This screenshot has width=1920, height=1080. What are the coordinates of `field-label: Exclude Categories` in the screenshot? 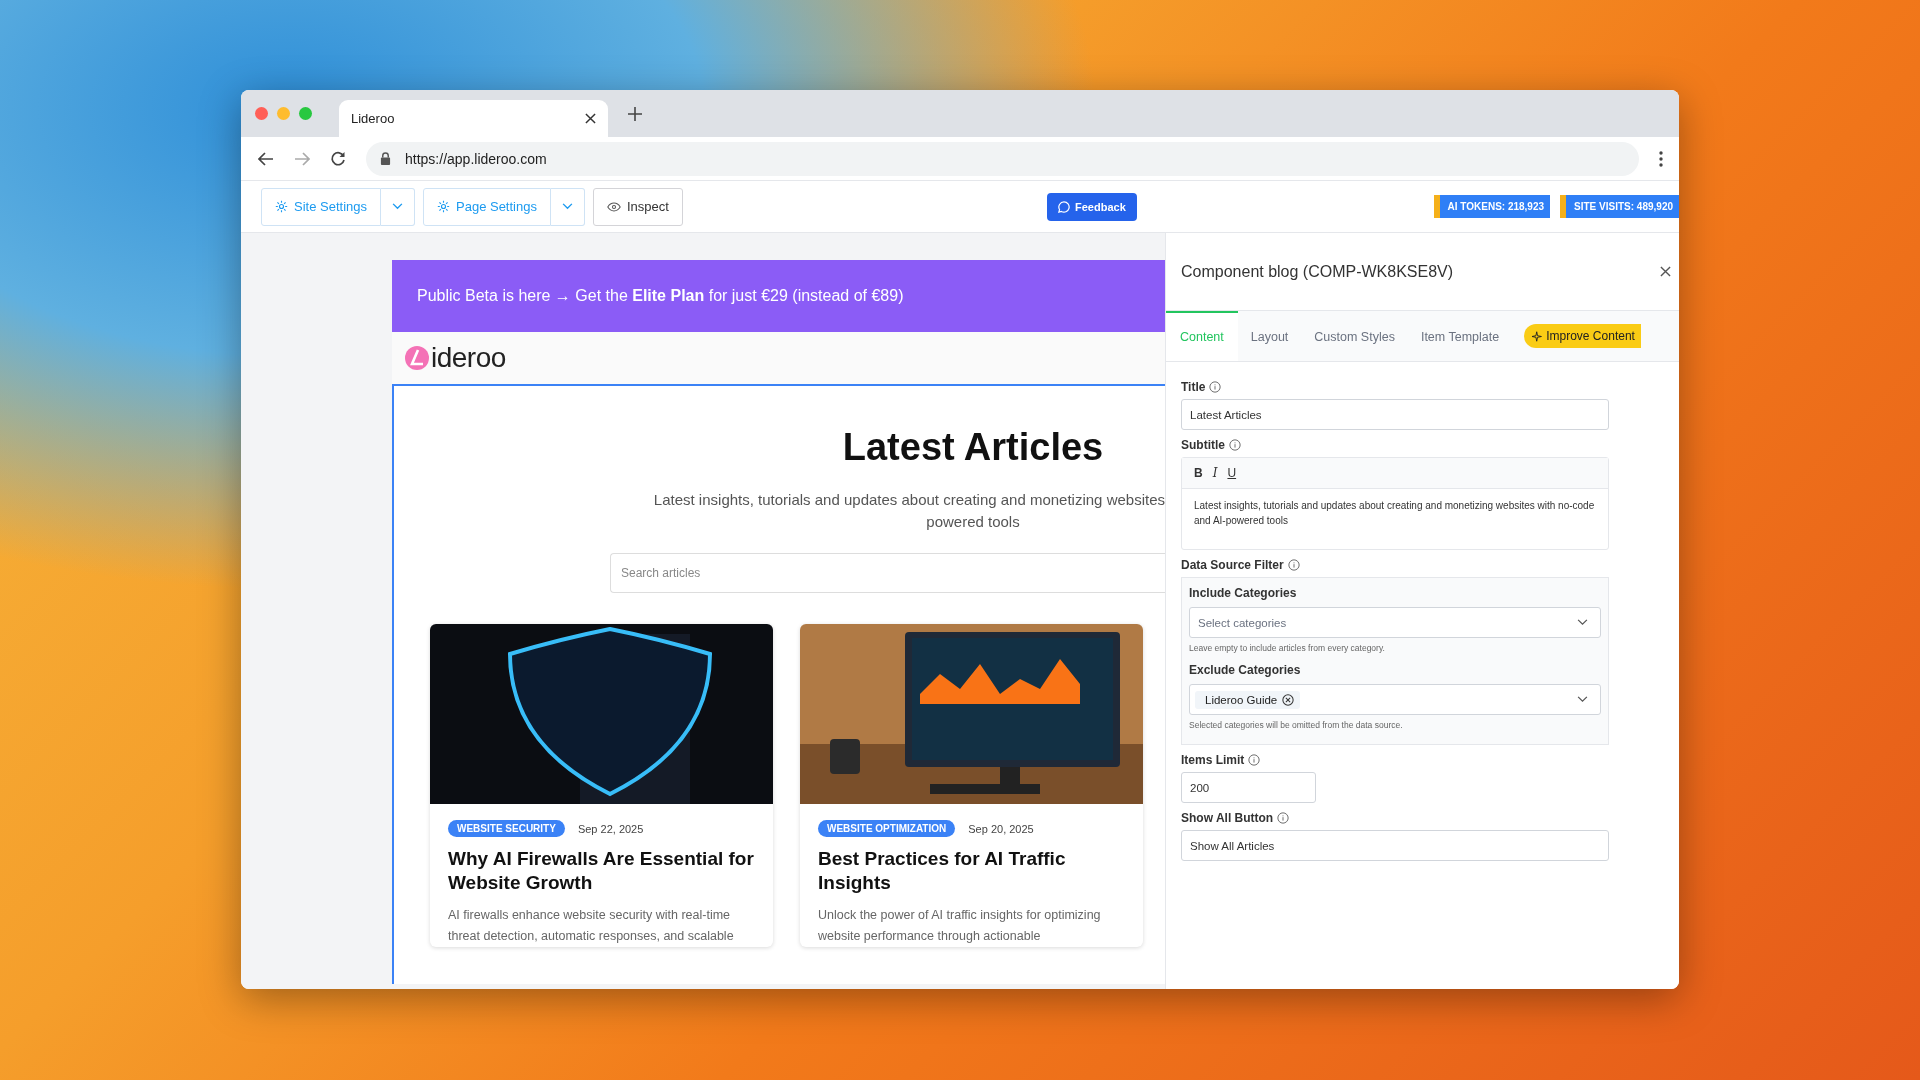 It's located at (1245, 670).